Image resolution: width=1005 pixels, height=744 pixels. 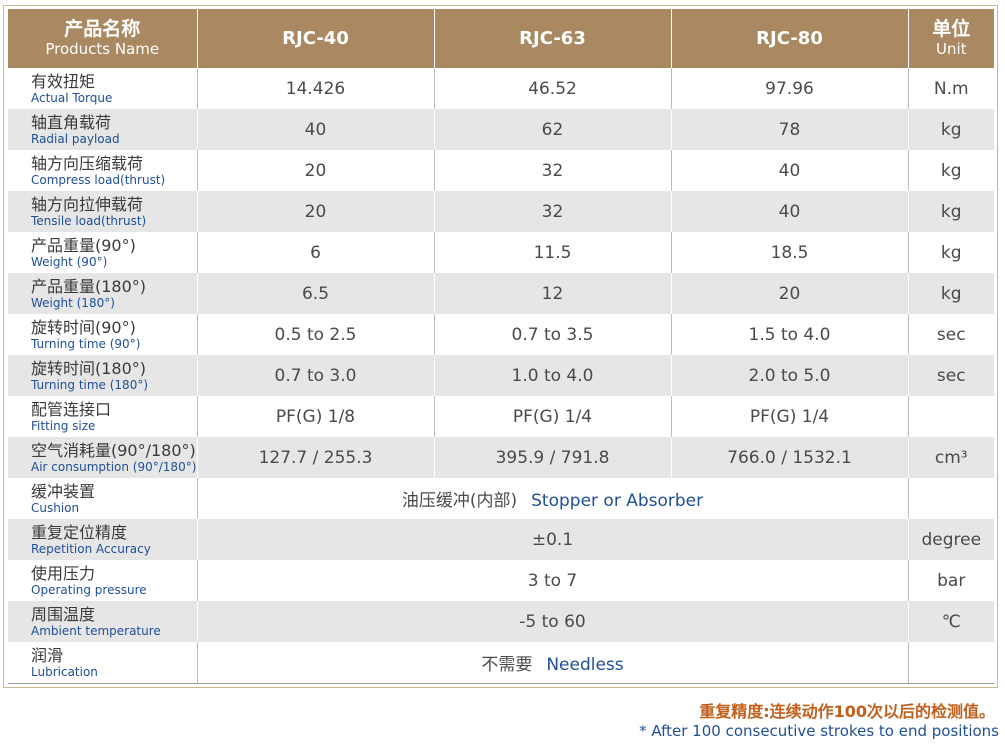 I want to click on table-row: 重复定位精度 Repetition Accuracy ±0.1 degree, so click(x=501, y=539).